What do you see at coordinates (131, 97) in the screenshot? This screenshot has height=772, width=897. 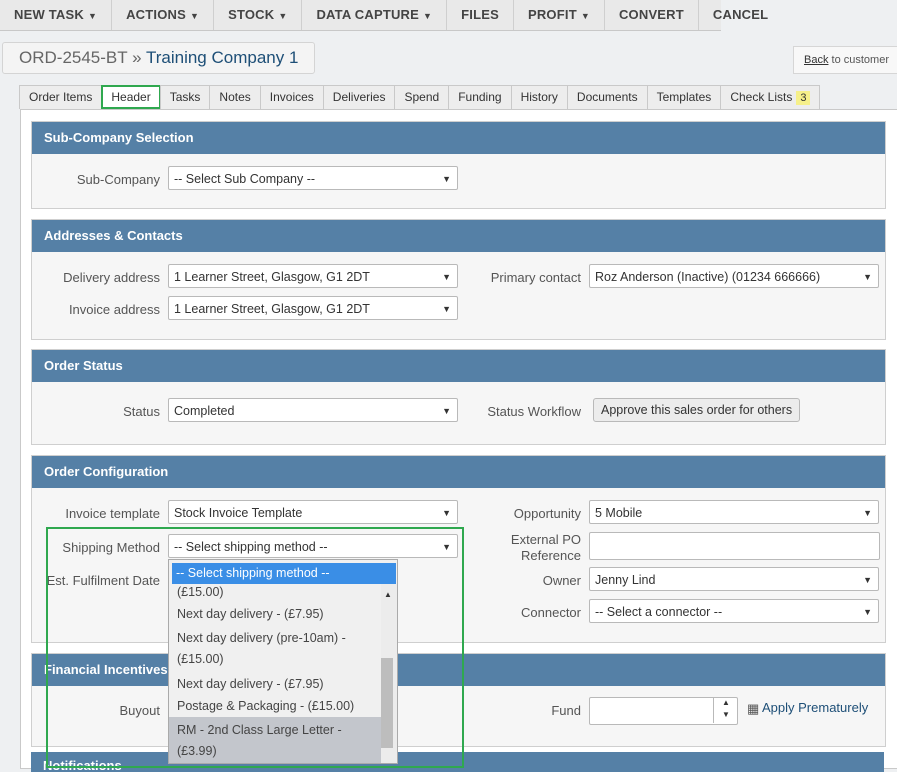 I see `tab-header: Header` at bounding box center [131, 97].